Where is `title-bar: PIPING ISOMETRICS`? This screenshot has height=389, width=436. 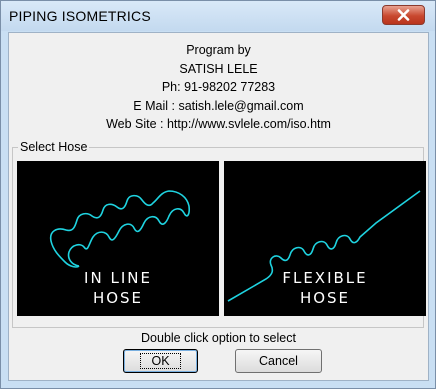
title-bar: PIPING ISOMETRICS is located at coordinates (218, 16).